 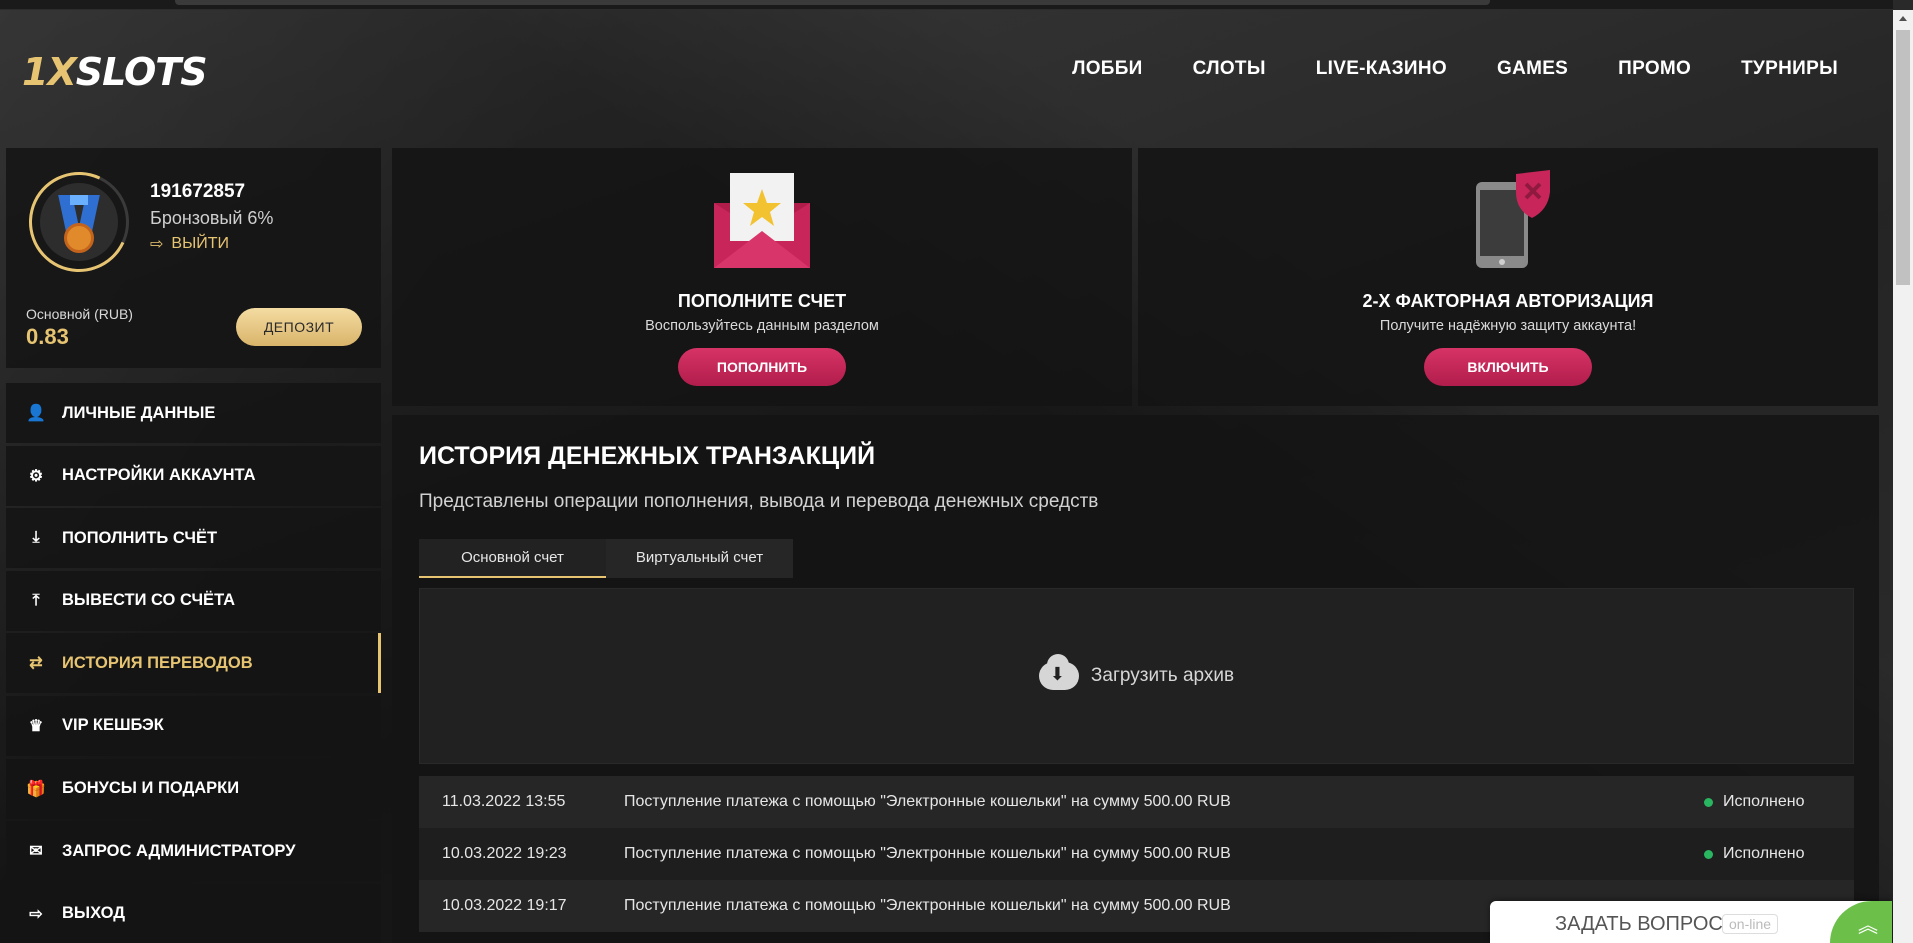 What do you see at coordinates (1513, 219) in the screenshot?
I see `phone-shield-icon` at bounding box center [1513, 219].